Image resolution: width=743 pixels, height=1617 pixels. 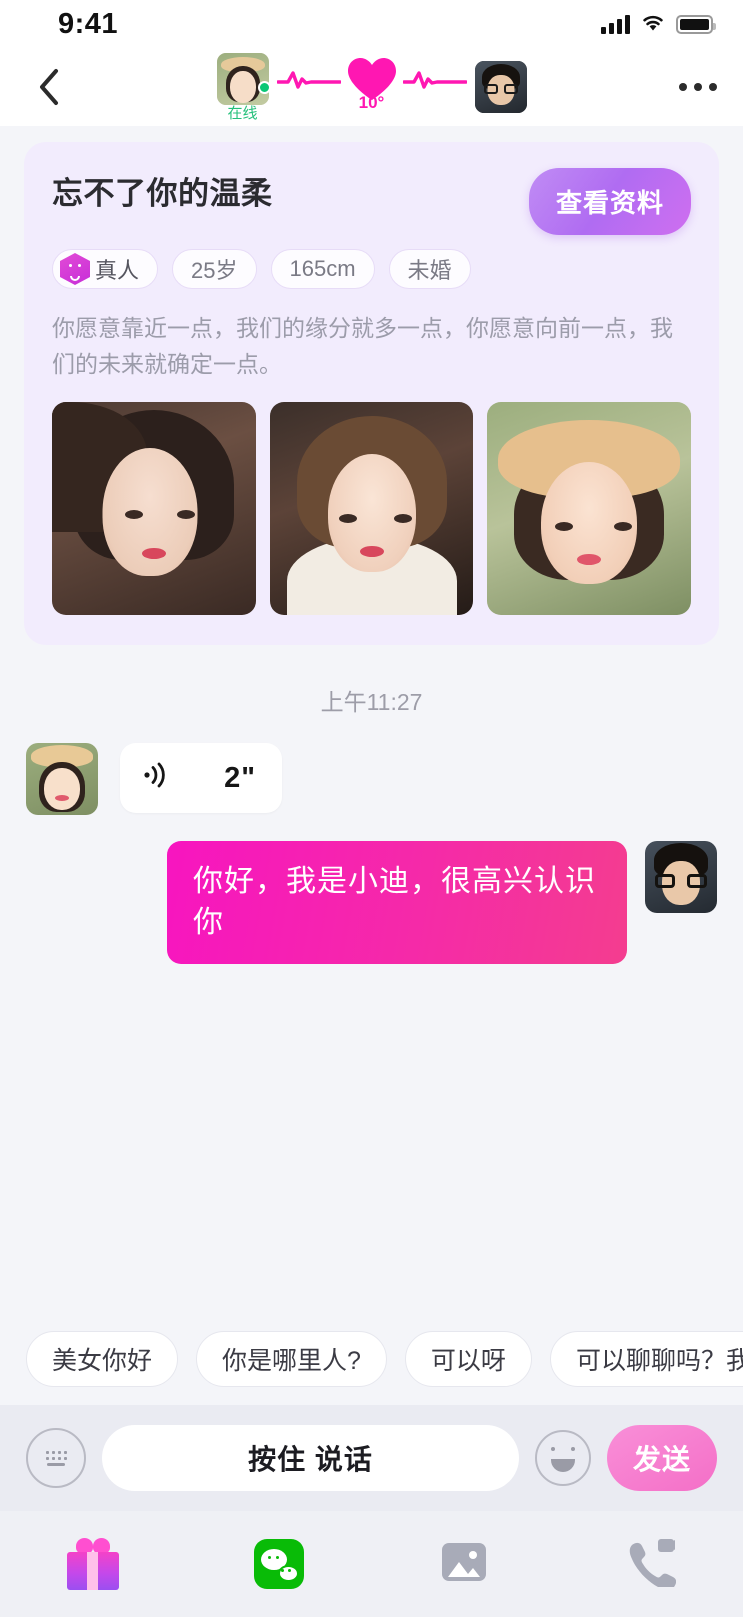 What do you see at coordinates (653, 24) in the screenshot?
I see `wifi-icon` at bounding box center [653, 24].